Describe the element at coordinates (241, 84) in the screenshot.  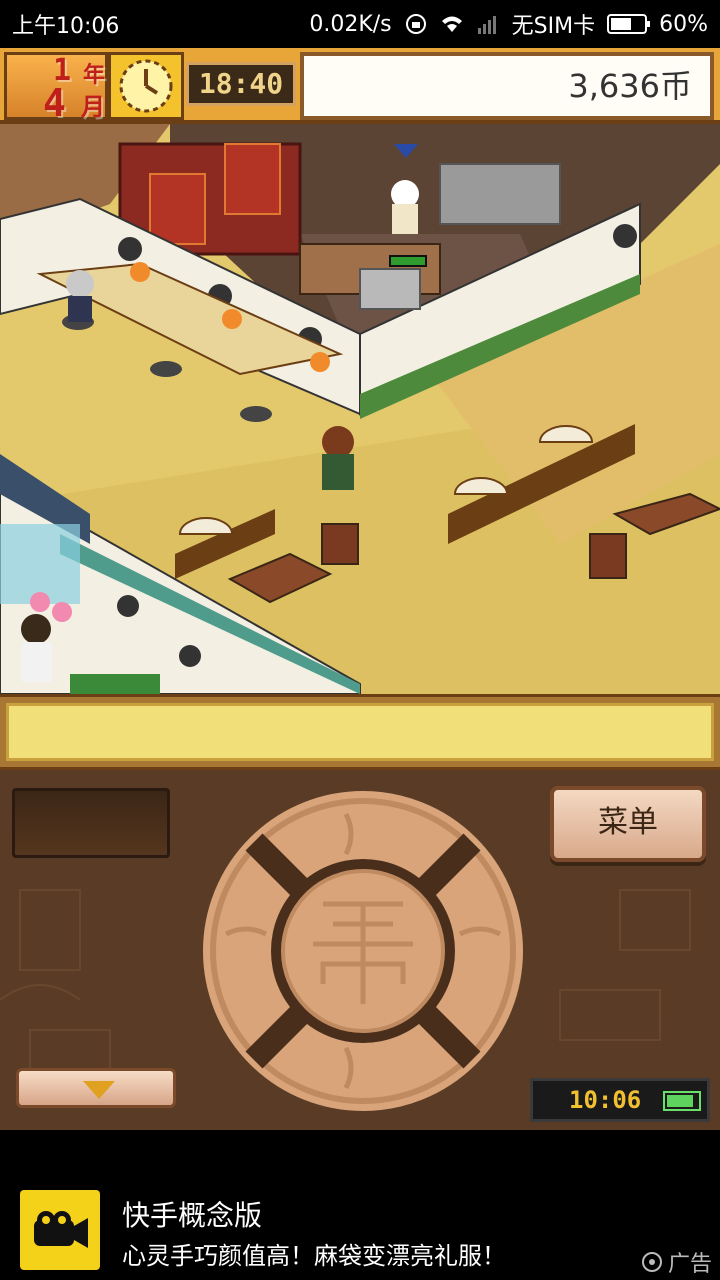
I see `game-time: 18:40` at that location.